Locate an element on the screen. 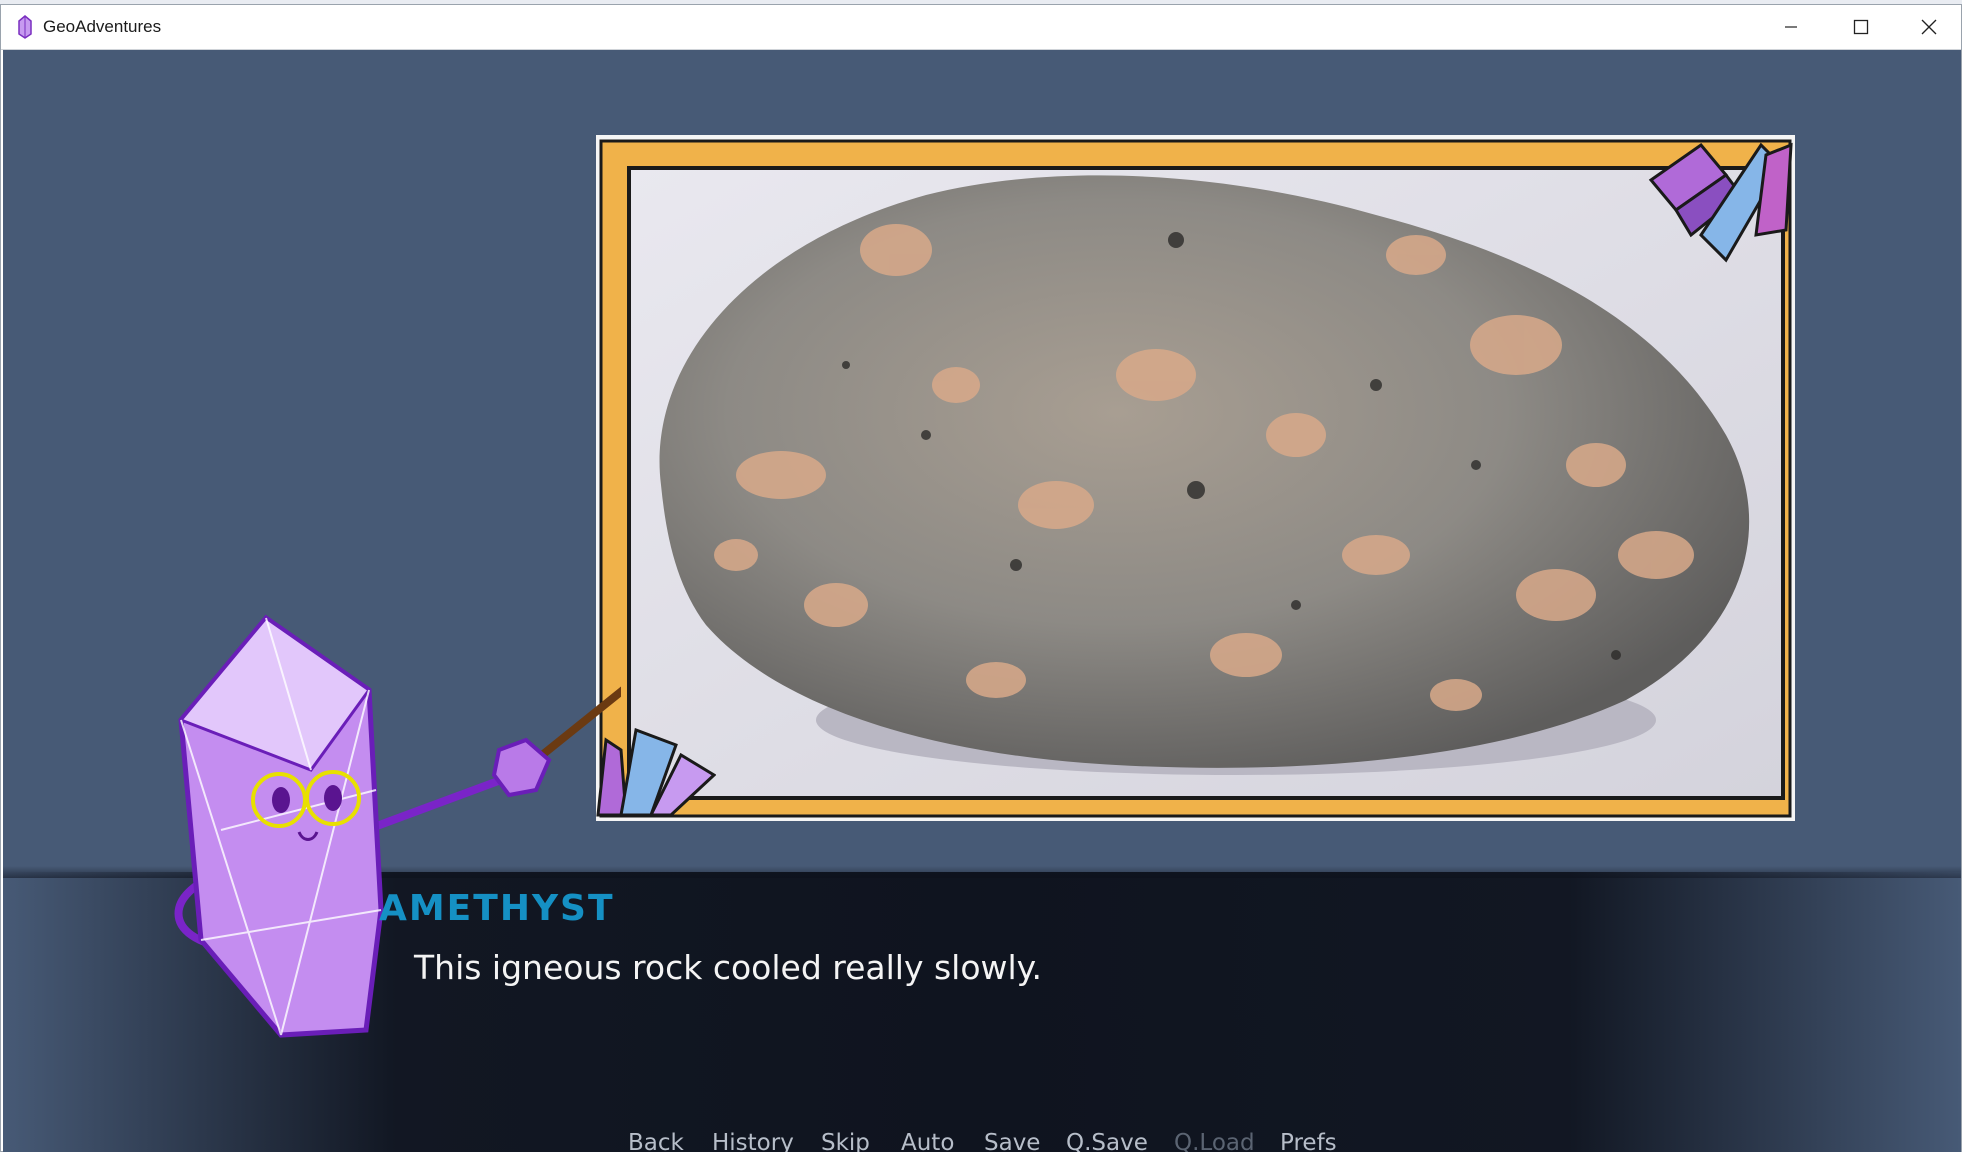 Image resolution: width=1962 pixels, height=1152 pixels. auto-button: Auto is located at coordinates (927, 1141).